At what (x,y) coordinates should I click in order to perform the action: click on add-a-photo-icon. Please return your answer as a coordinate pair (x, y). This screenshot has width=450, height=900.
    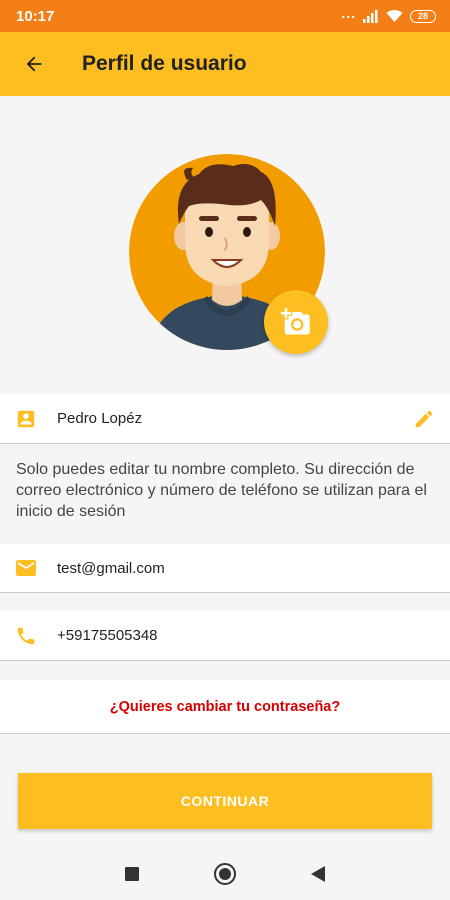
    Looking at the image, I should click on (295, 321).